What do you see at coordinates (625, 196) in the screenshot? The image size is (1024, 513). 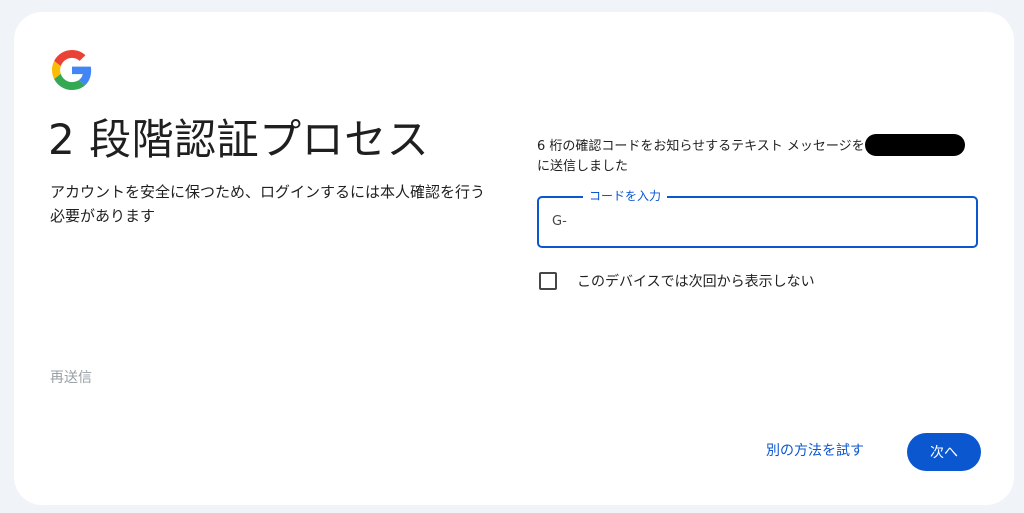 I see `code-field-label: コードを入力` at bounding box center [625, 196].